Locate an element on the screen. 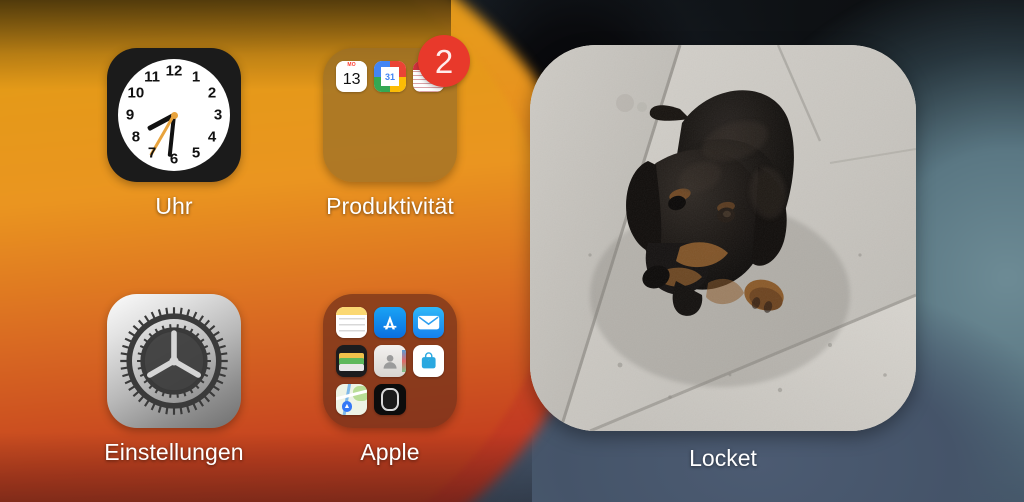 The height and width of the screenshot is (502, 1024). apple-calendar-icon: MO 13 is located at coordinates (352, 77).